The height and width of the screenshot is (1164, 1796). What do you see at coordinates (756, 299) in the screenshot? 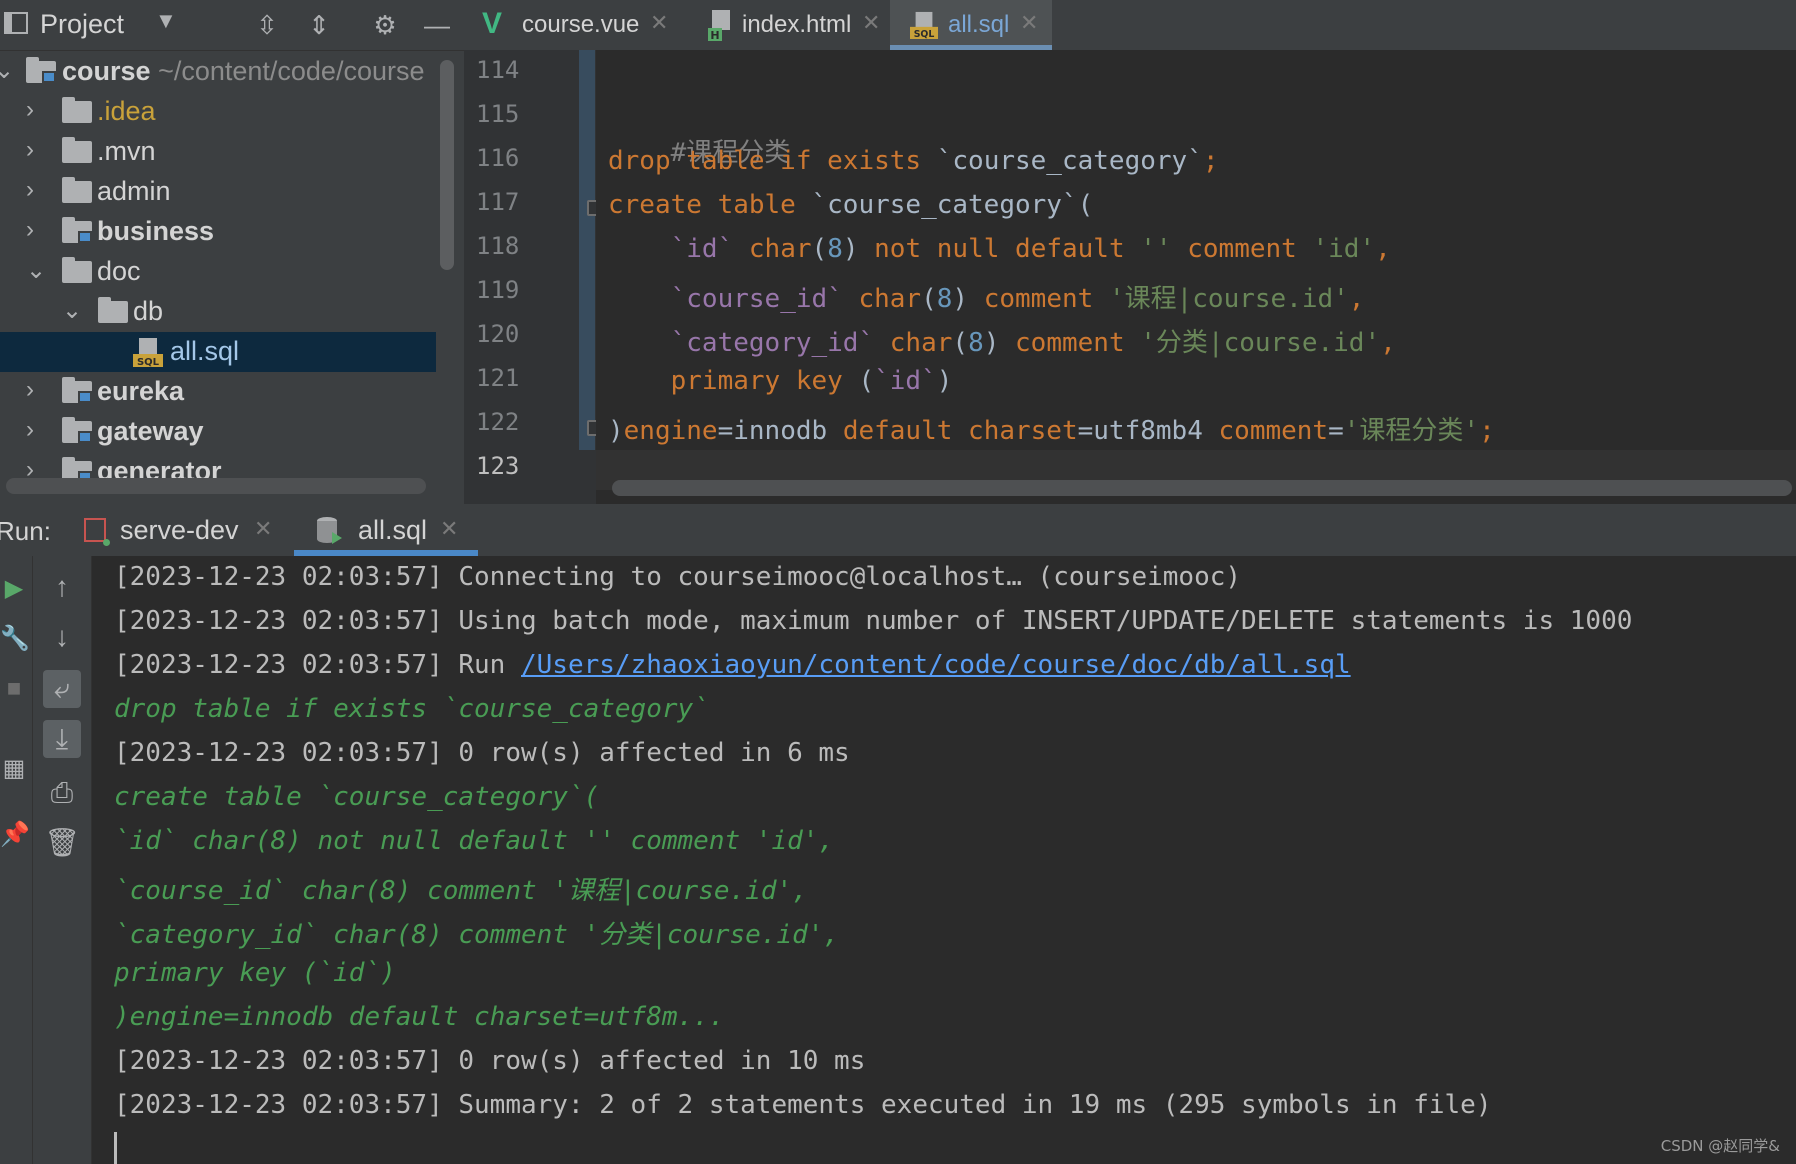
I see `code-column: `course_id`` at bounding box center [756, 299].